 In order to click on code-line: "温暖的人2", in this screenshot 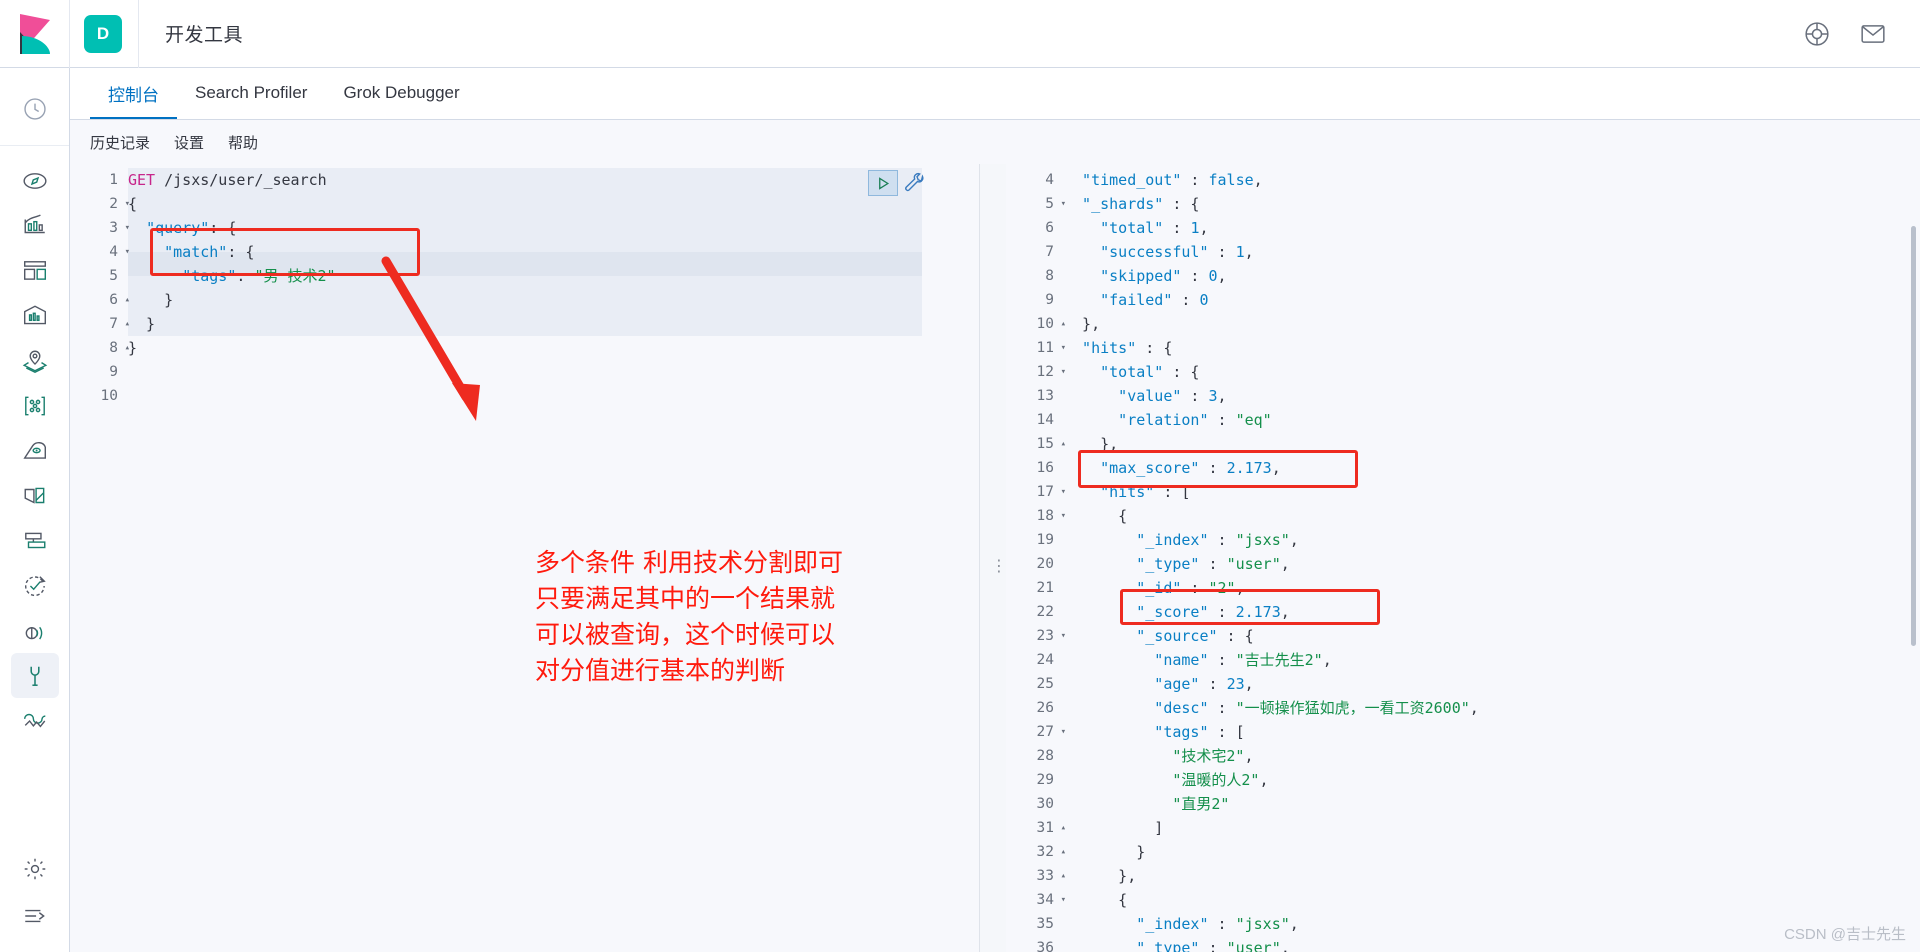, I will do `click(1166, 780)`.